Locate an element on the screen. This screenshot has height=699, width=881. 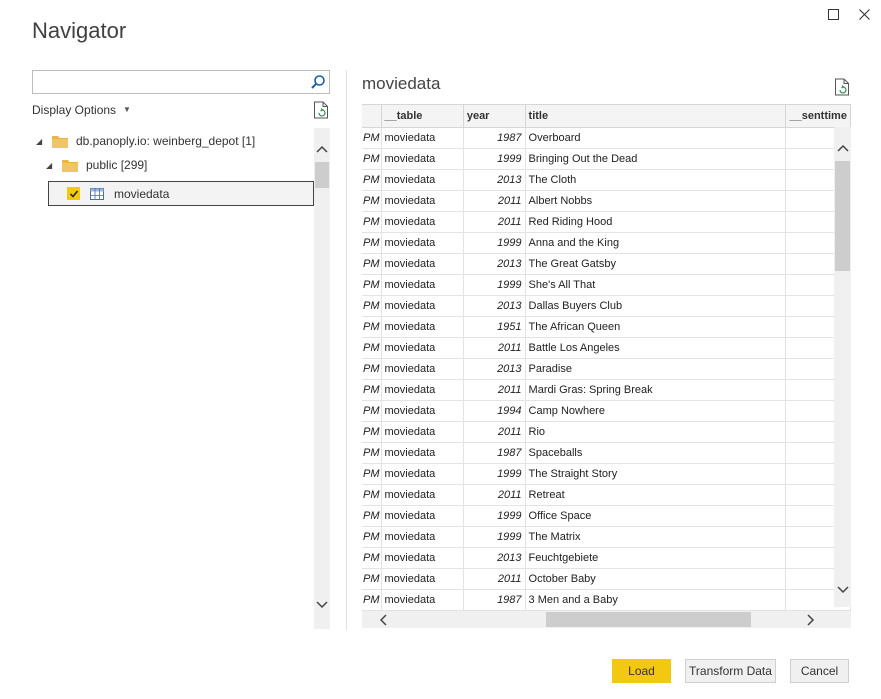
table-cell: Retreat is located at coordinates (656, 495).